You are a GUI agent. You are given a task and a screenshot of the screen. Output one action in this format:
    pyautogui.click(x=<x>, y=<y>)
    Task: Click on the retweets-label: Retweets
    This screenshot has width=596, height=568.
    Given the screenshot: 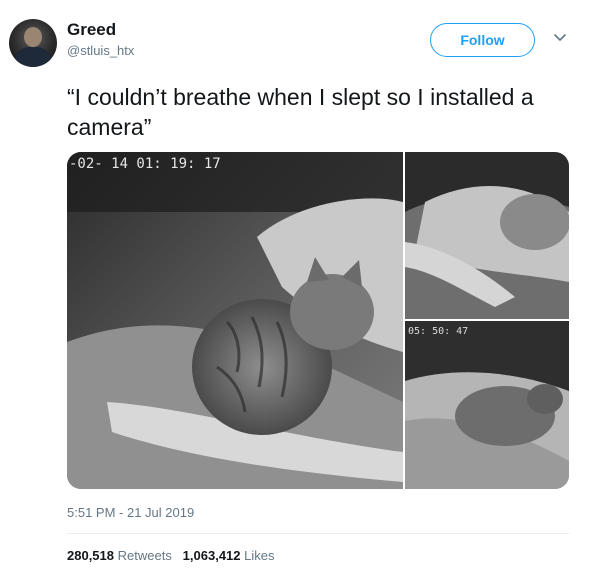 What is the action you would take?
    pyautogui.click(x=145, y=555)
    